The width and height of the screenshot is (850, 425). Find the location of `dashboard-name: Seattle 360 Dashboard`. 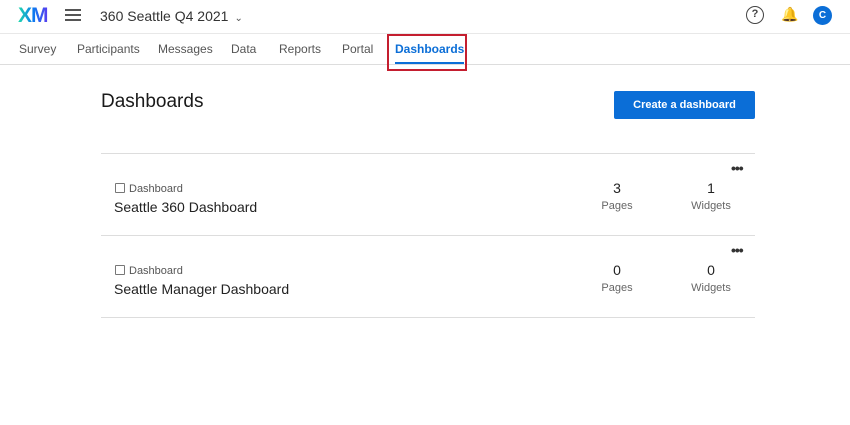

dashboard-name: Seattle 360 Dashboard is located at coordinates (185, 207).